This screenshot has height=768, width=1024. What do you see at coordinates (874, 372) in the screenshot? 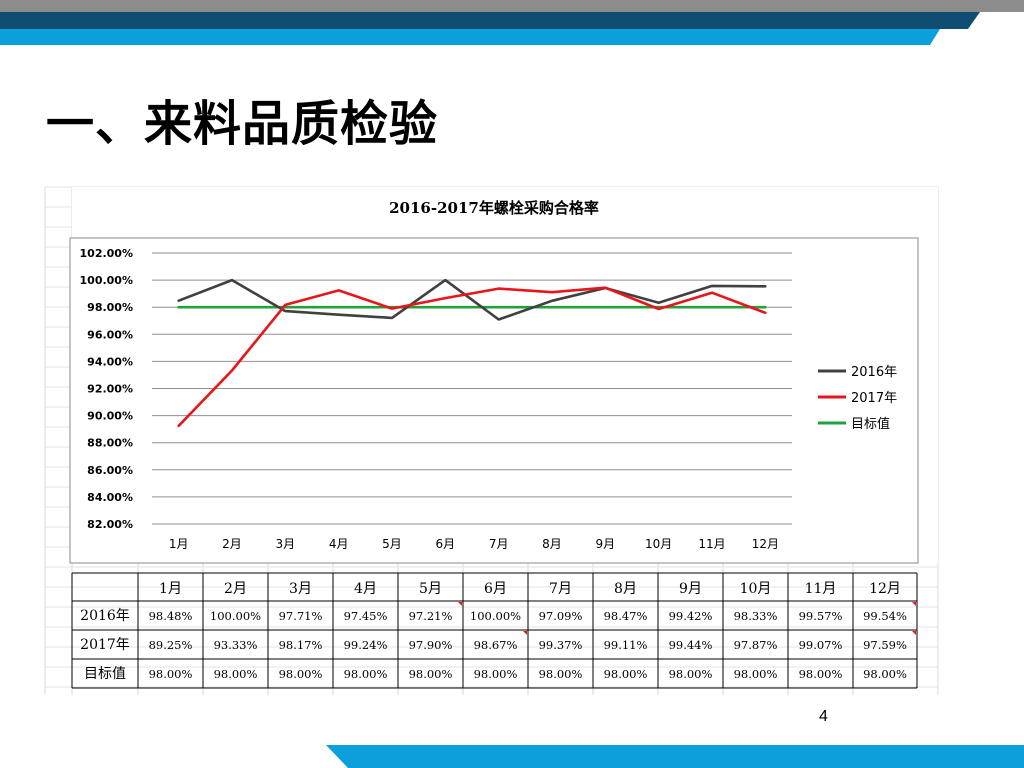
I see `legend-label: 2016年` at bounding box center [874, 372].